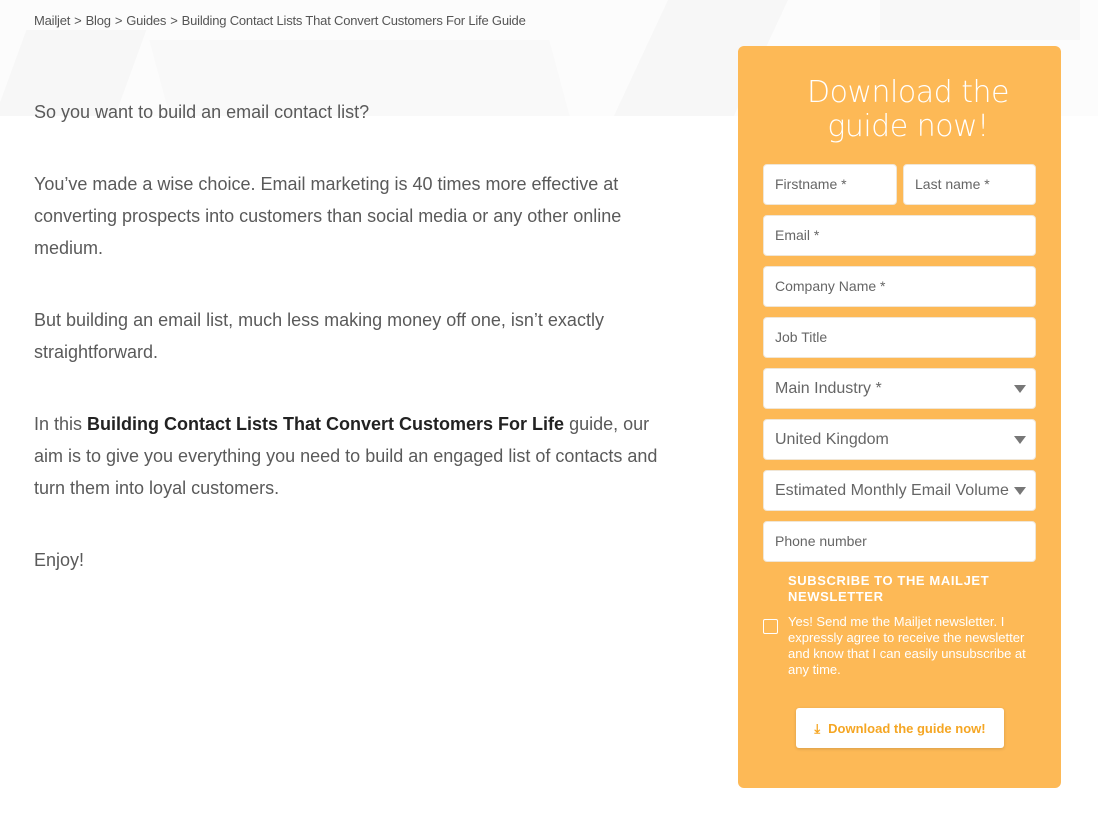 The image size is (1098, 824). What do you see at coordinates (832, 439) in the screenshot?
I see `country-select-value: United Kingdom` at bounding box center [832, 439].